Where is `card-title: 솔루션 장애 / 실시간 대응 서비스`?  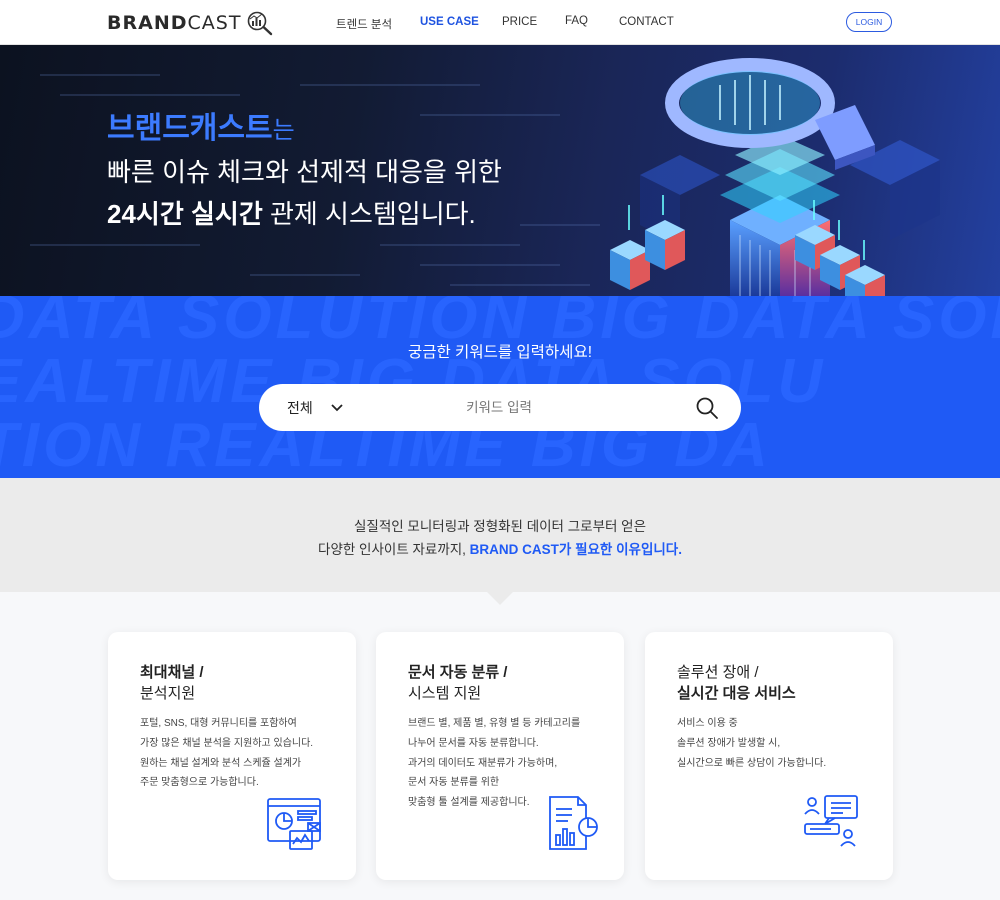
card-title: 솔루션 장애 / 실시간 대응 서비스 is located at coordinates (736, 683).